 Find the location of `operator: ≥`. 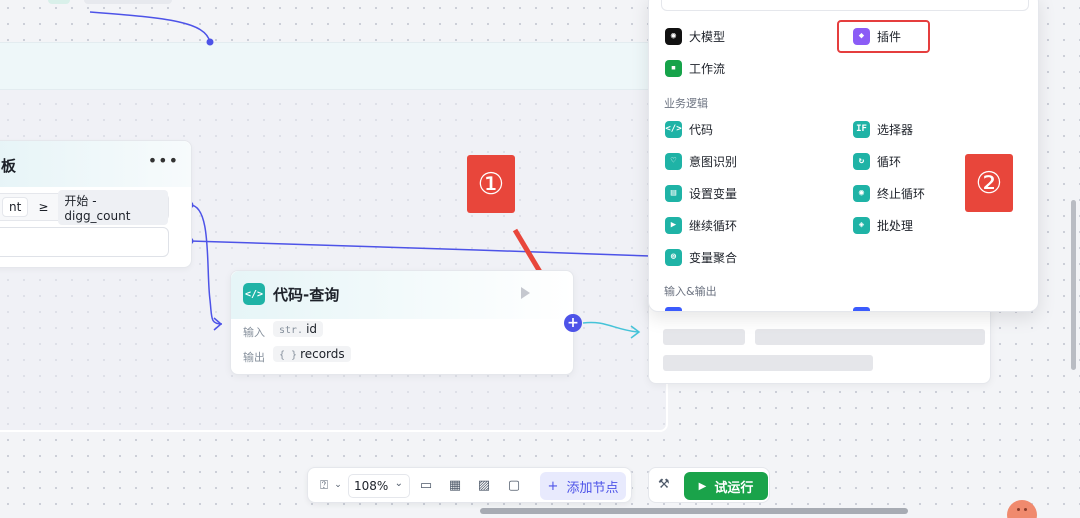

operator: ≥ is located at coordinates (43, 207).